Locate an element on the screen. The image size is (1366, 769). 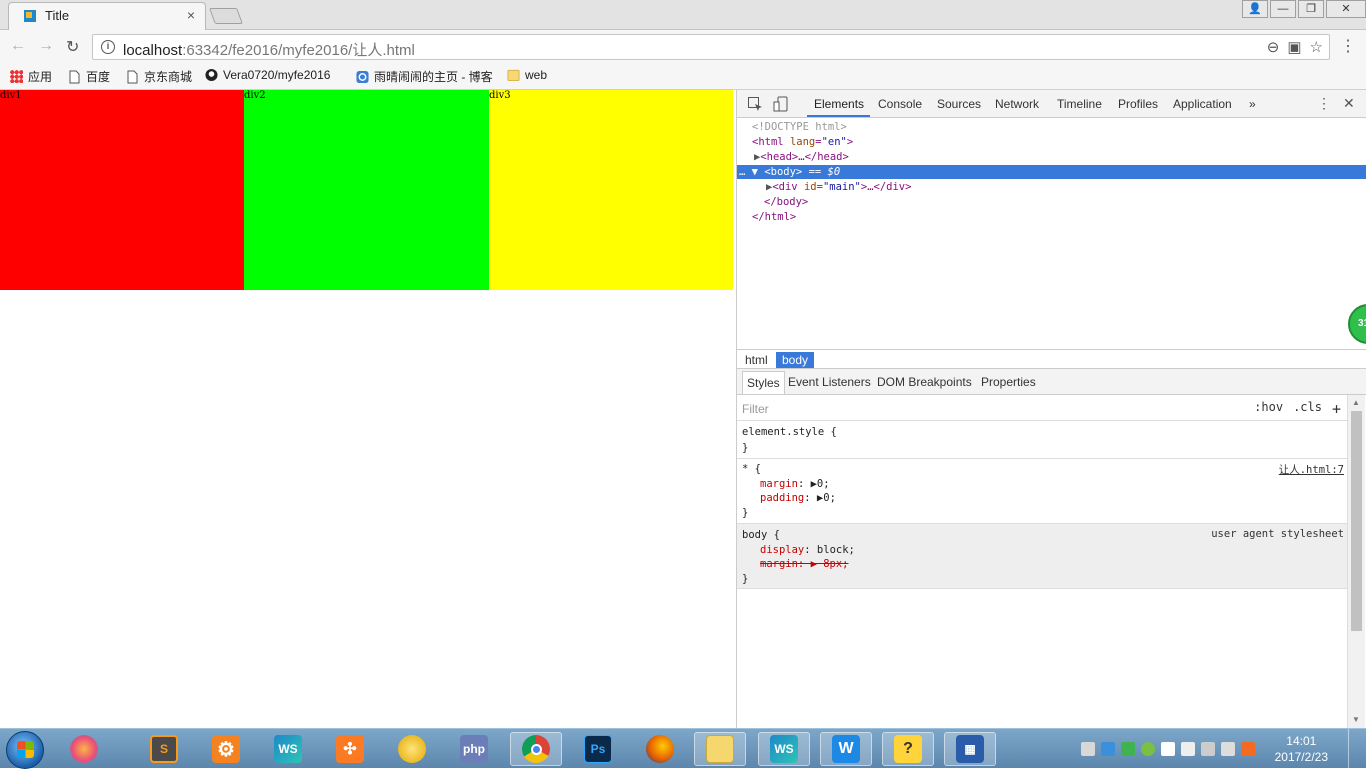
dom-html-close: </html> is located at coordinates (1051, 217).